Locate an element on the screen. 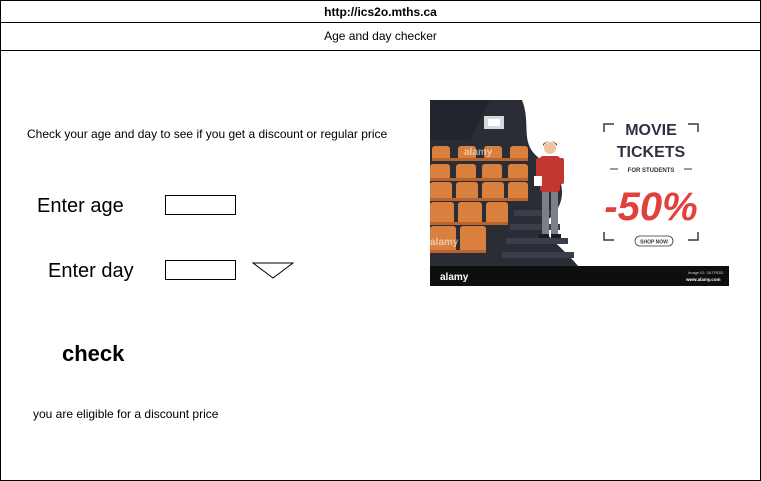 The image size is (761, 481). ad-cta: SHOP NOW is located at coordinates (654, 243).